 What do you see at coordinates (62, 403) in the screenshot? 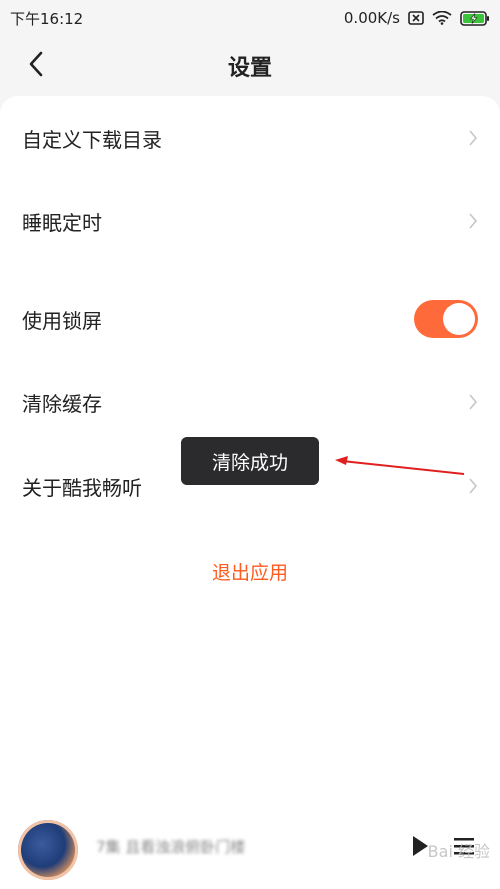
I see `setting-label: 清除缓存` at bounding box center [62, 403].